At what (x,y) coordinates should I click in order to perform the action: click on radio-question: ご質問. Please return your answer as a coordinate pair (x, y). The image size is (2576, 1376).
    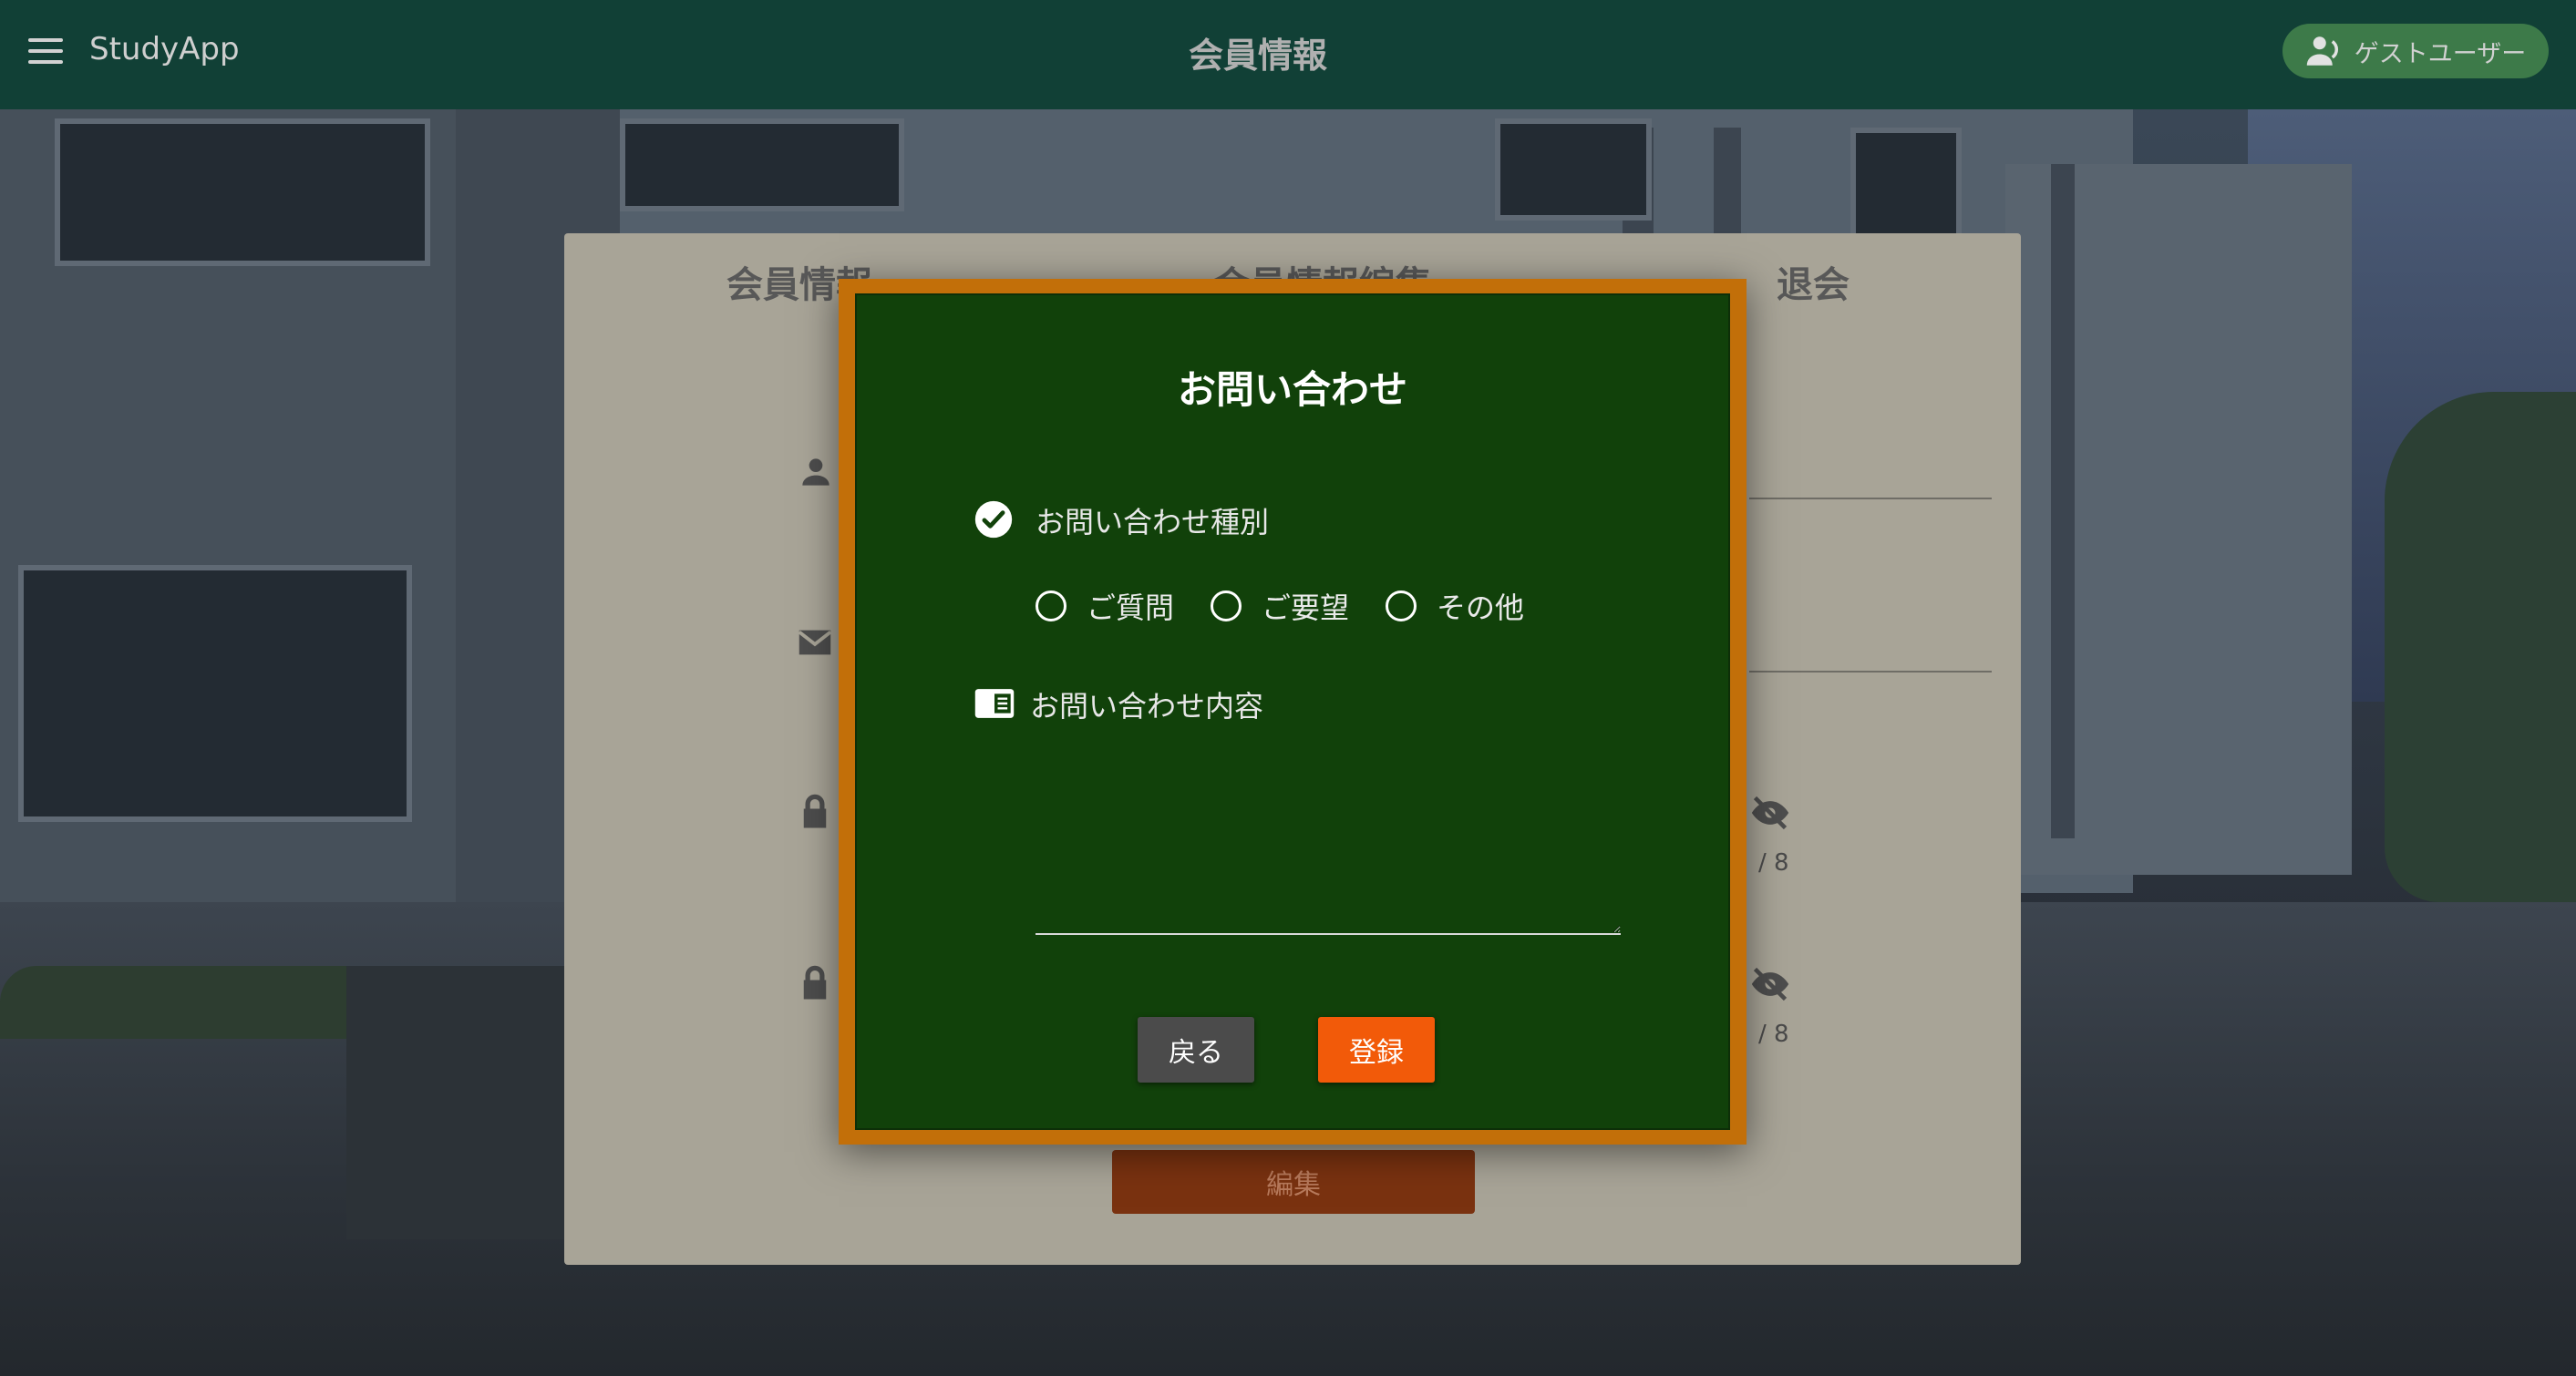
    Looking at the image, I should click on (1105, 606).